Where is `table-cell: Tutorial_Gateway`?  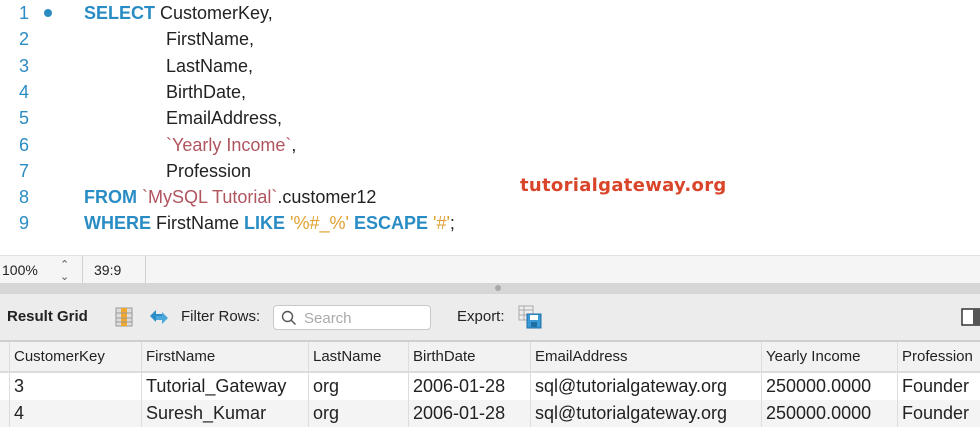 table-cell: Tutorial_Gateway is located at coordinates (224, 386).